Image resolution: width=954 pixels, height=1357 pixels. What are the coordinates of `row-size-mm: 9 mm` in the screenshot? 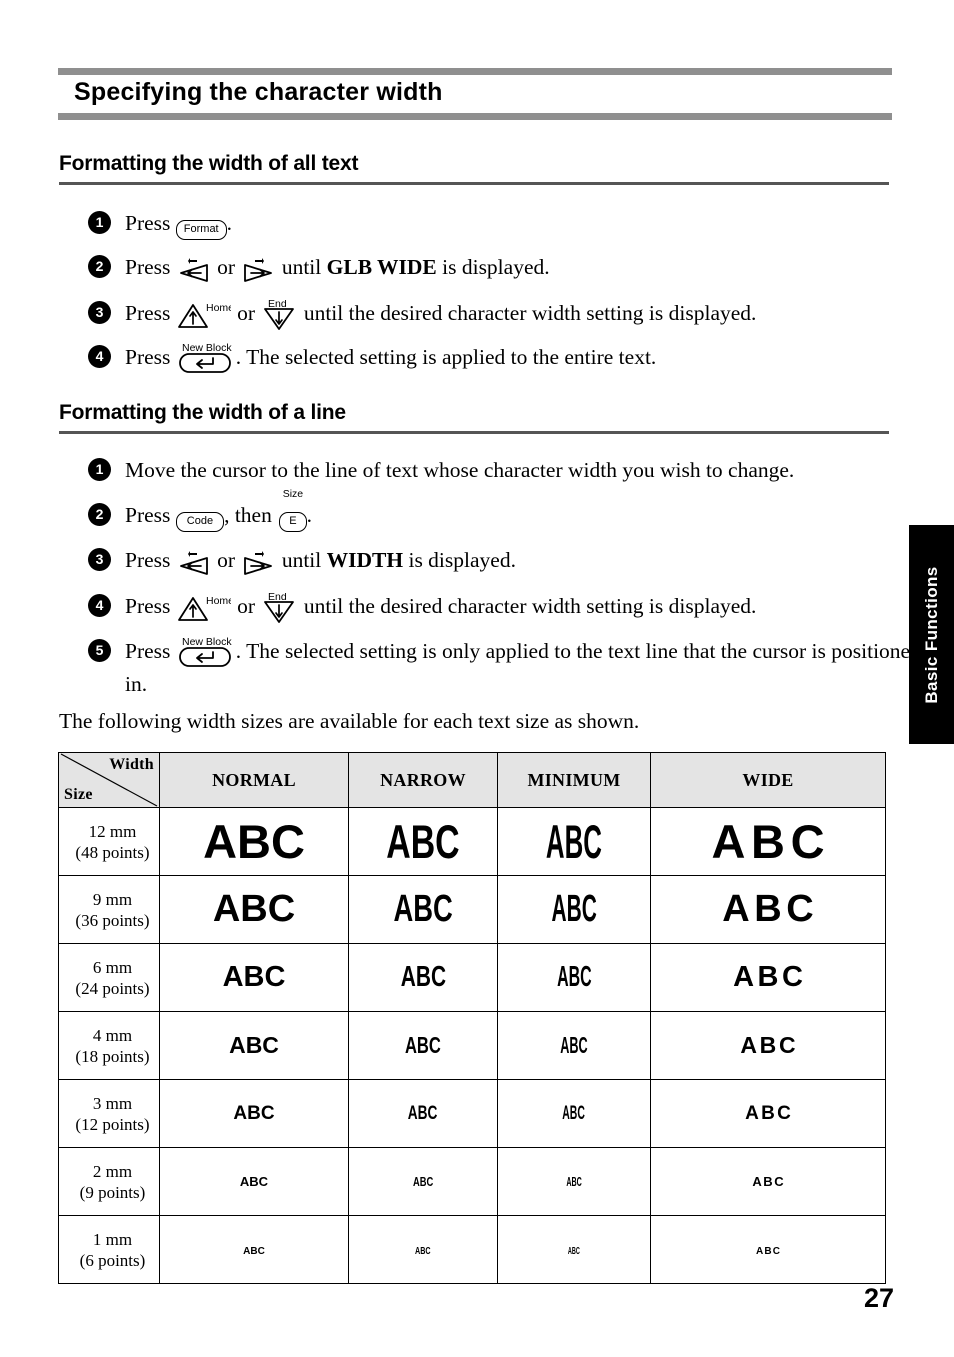 It's located at (112, 899).